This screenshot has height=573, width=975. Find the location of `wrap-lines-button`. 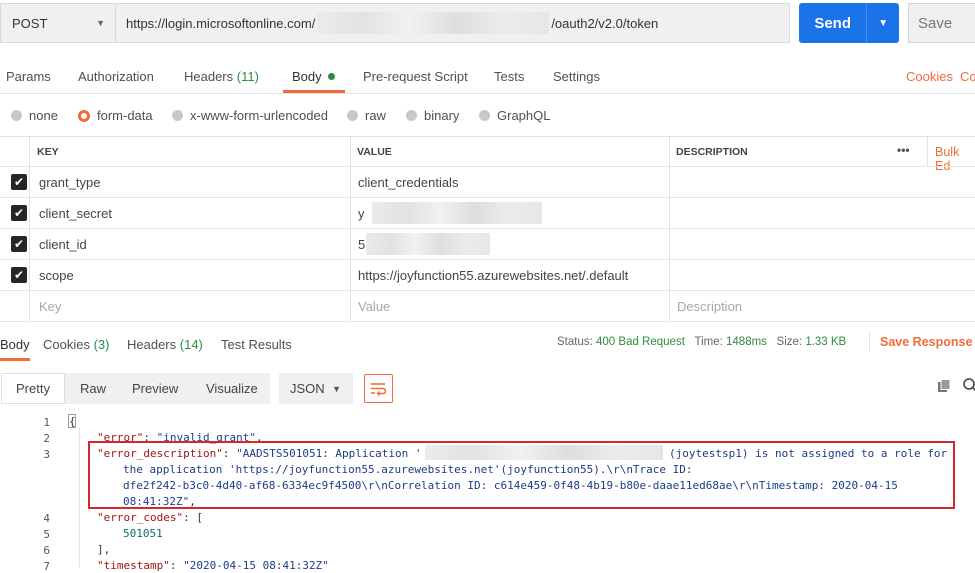

wrap-lines-button is located at coordinates (378, 388).